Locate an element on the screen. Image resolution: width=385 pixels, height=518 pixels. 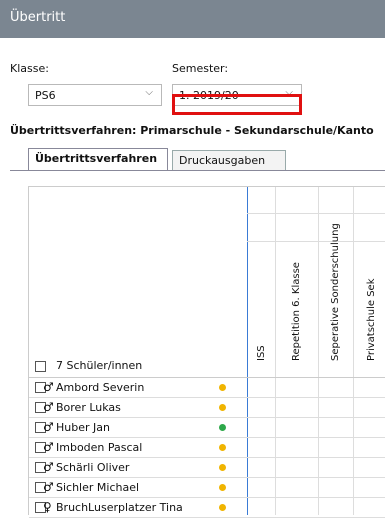
student-name: Huber Jan is located at coordinates (83, 427).